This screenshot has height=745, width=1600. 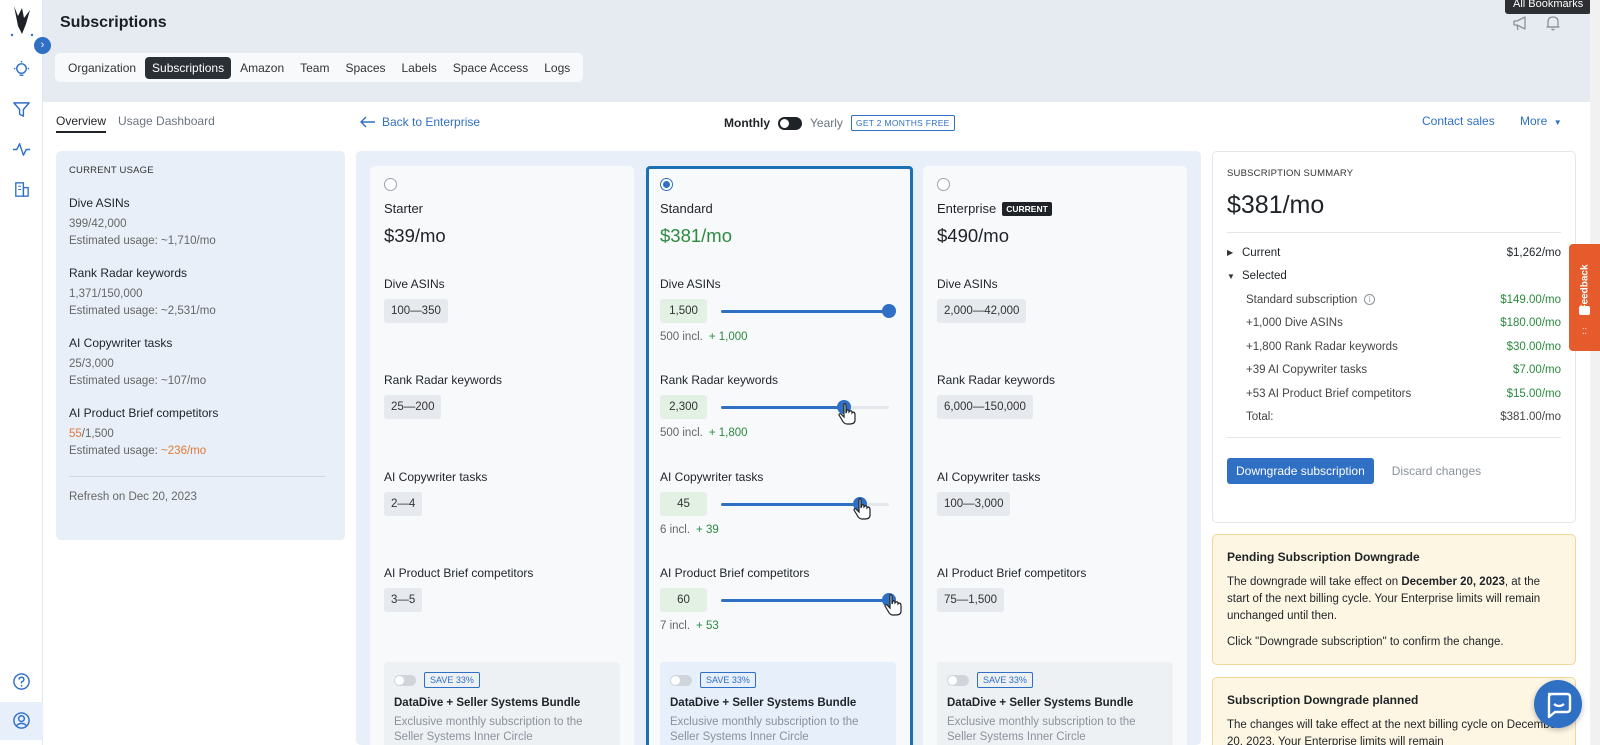 I want to click on tab-logs: Logs, so click(x=557, y=68).